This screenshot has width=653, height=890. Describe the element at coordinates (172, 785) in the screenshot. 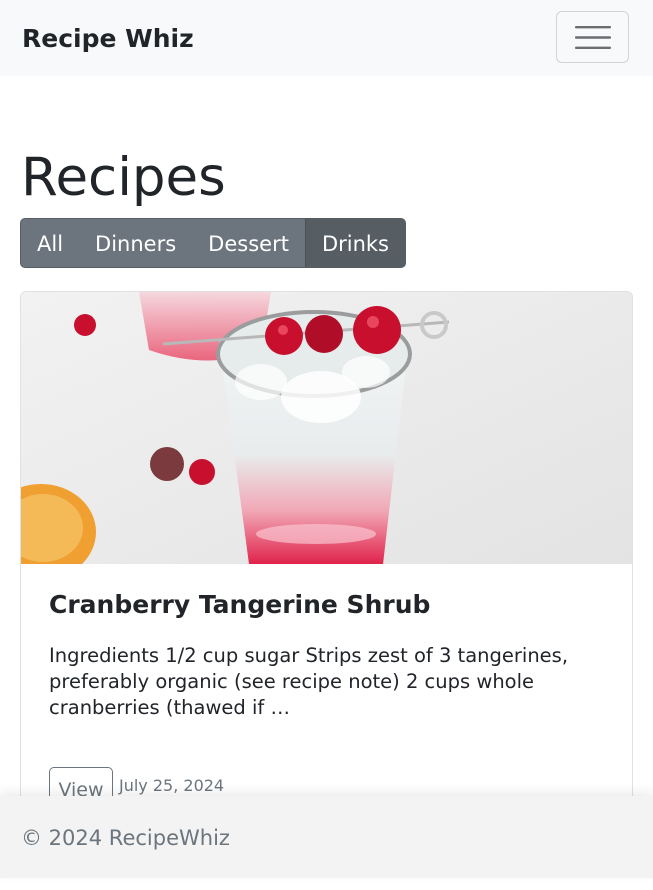

I see `recipe-date: July 25, 2024` at that location.